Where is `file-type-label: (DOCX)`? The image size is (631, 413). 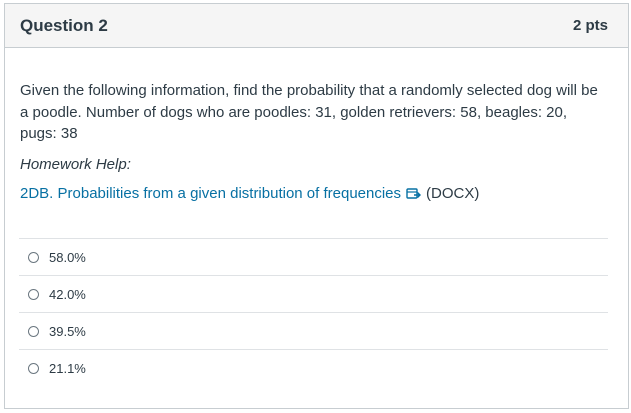
file-type-label: (DOCX) is located at coordinates (453, 193).